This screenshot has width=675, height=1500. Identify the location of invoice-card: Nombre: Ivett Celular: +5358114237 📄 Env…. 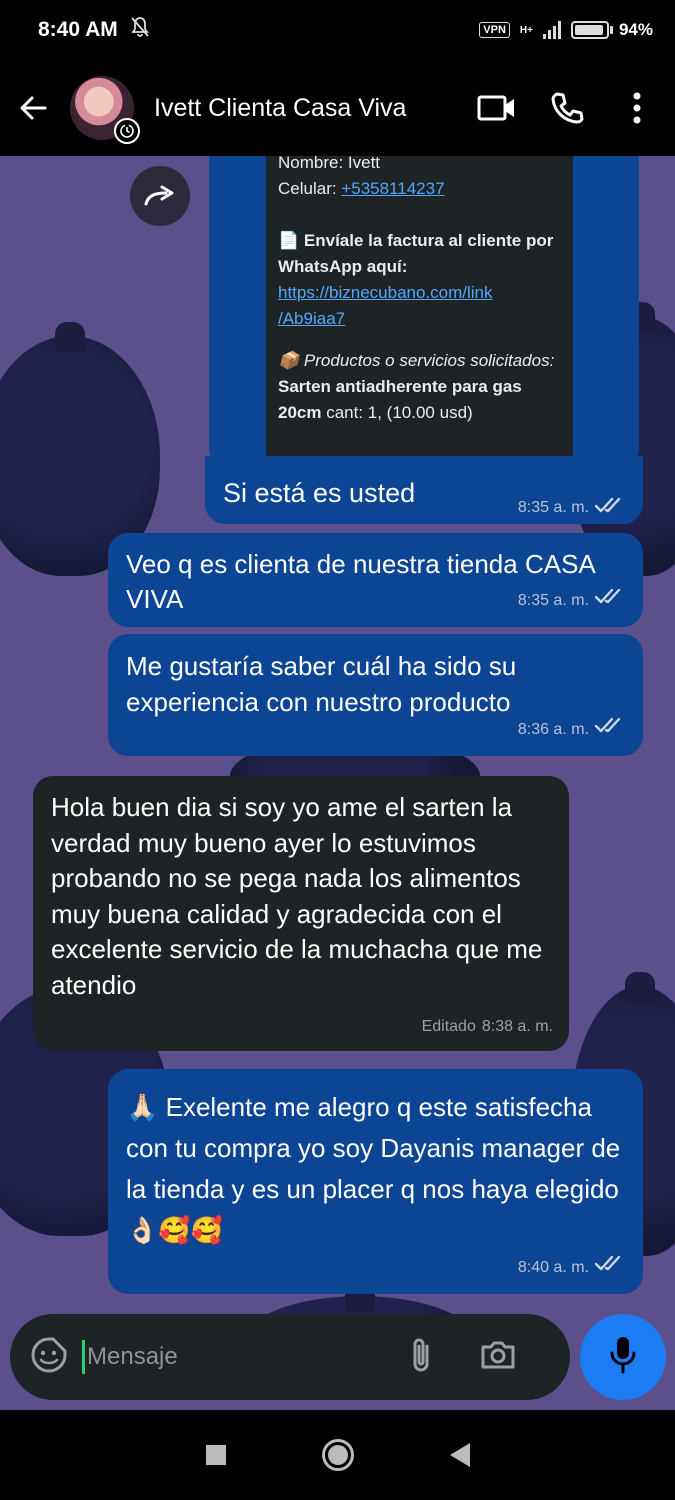
(419, 309).